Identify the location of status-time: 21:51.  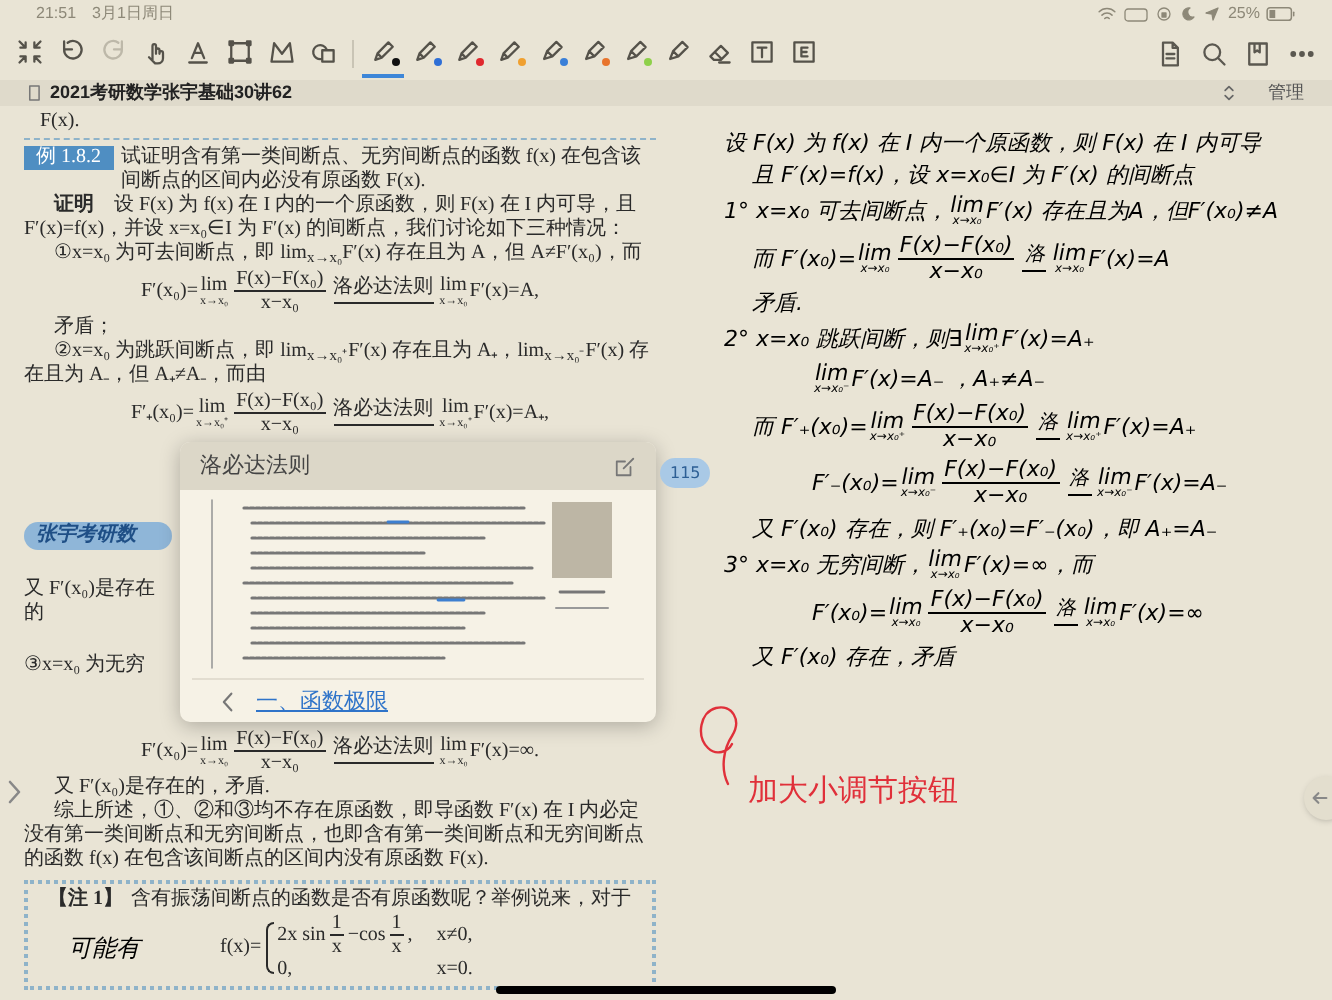
(56, 14).